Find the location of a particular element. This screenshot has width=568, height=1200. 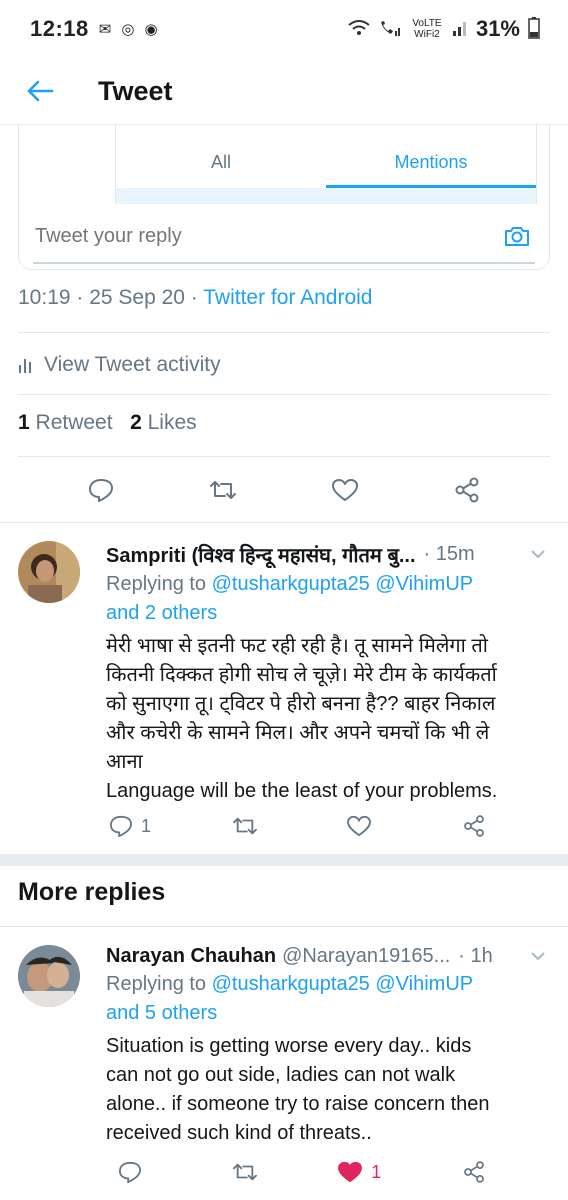

reply-time: · 1h is located at coordinates (475, 956).